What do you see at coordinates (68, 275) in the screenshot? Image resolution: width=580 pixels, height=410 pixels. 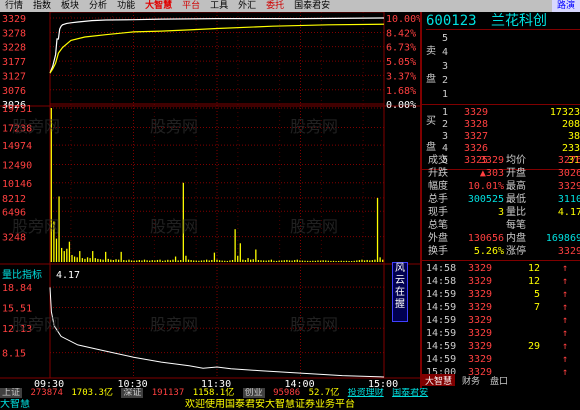 I see `indicator-value: 4.17` at bounding box center [68, 275].